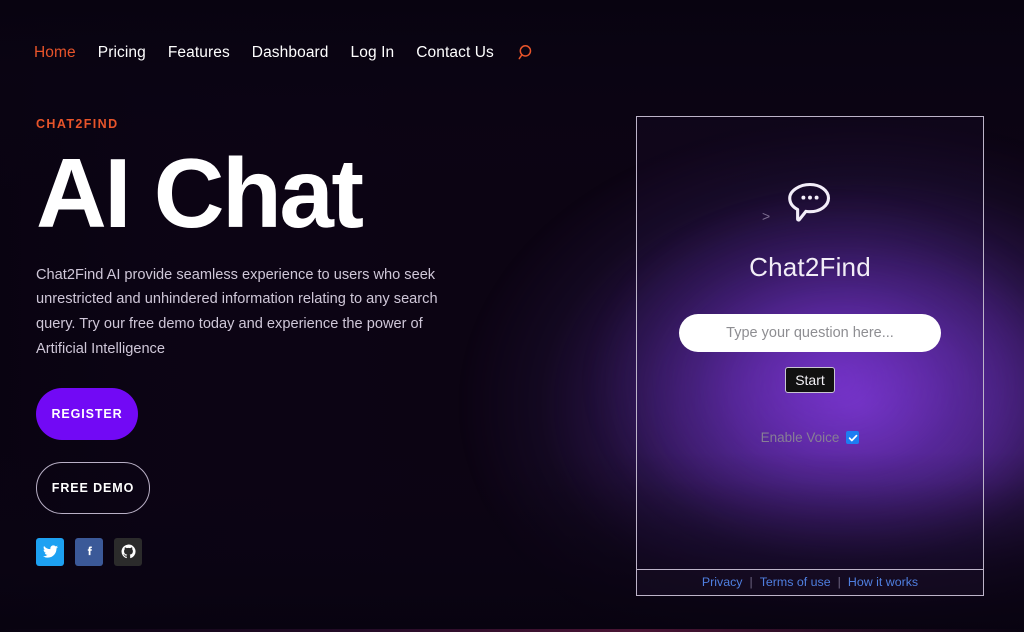 This screenshot has width=1024, height=632. What do you see at coordinates (271, 551) in the screenshot?
I see `social-links` at bounding box center [271, 551].